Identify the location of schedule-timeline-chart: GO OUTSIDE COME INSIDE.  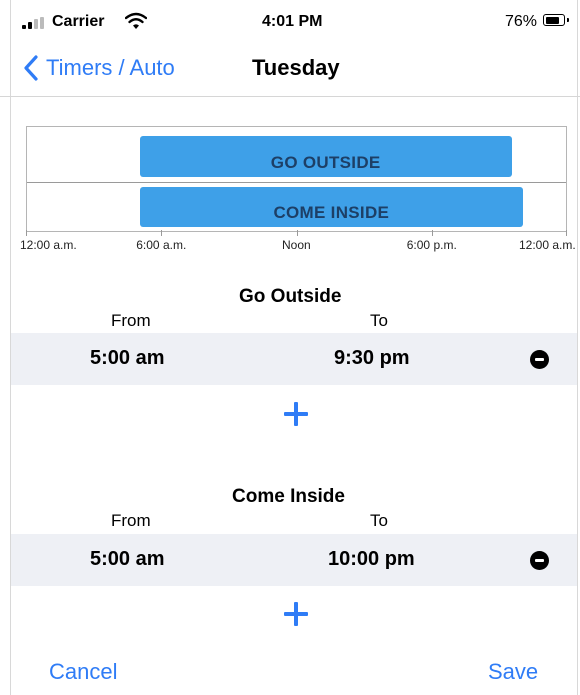
(296, 179).